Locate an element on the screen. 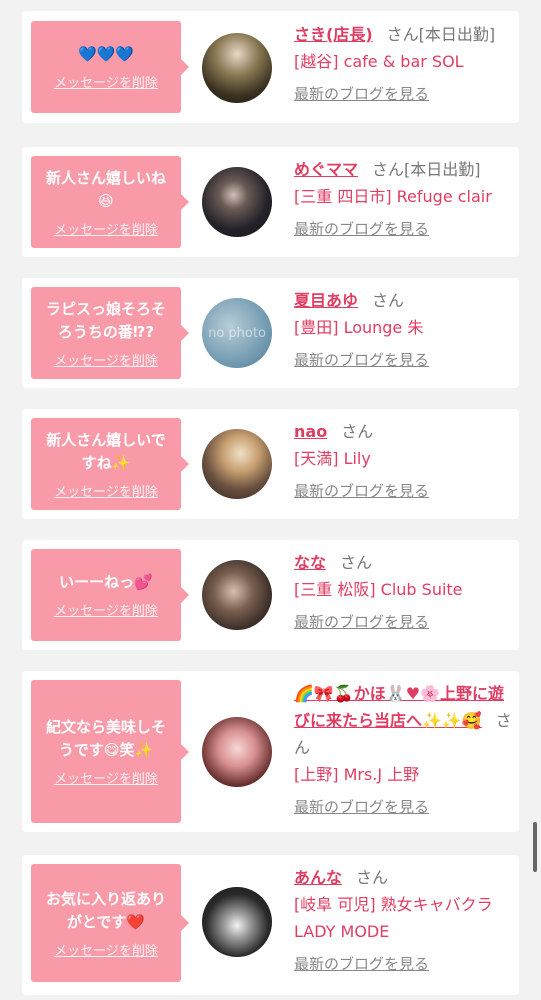  message-bubble: 新人さん嬉しいですね✨ メッセージを削除 is located at coordinates (110, 464).